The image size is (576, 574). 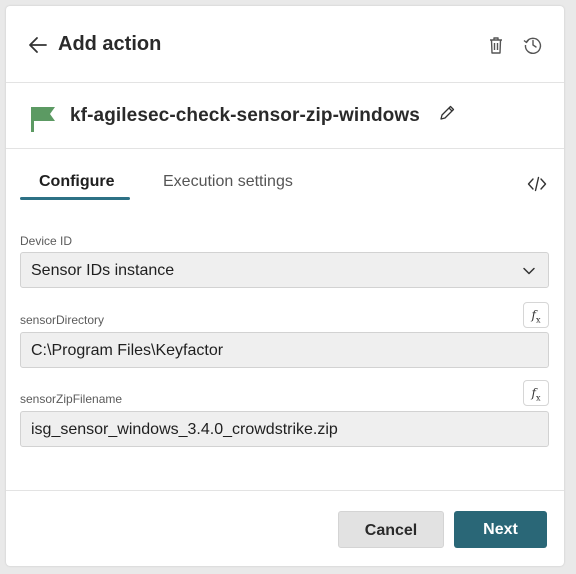 I want to click on panel-header: Add action, so click(x=285, y=44).